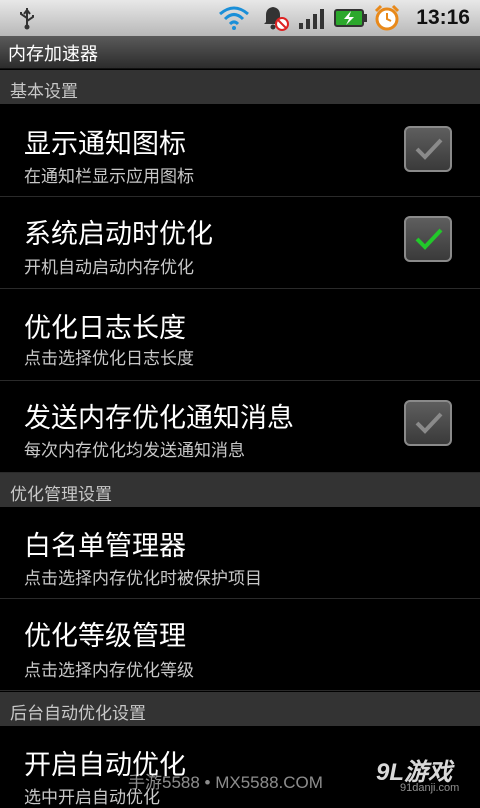 Image resolution: width=480 pixels, height=808 pixels. Describe the element at coordinates (78, 714) in the screenshot. I see `section-label: 后台自动优化设置` at that location.